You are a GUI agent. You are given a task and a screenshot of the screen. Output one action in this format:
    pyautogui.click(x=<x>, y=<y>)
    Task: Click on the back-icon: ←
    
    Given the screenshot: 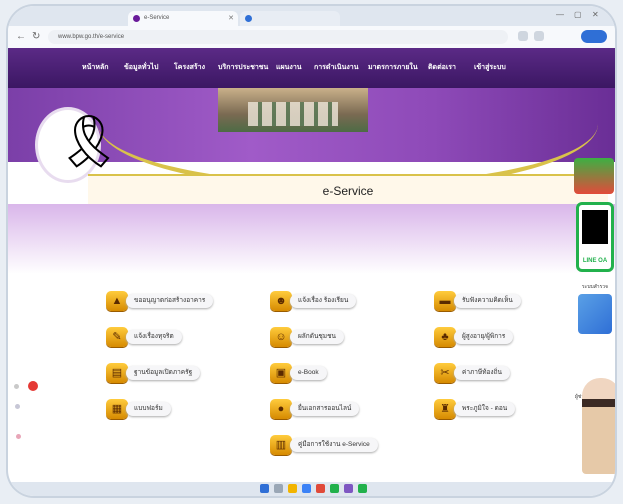 What is the action you would take?
    pyautogui.click(x=21, y=37)
    